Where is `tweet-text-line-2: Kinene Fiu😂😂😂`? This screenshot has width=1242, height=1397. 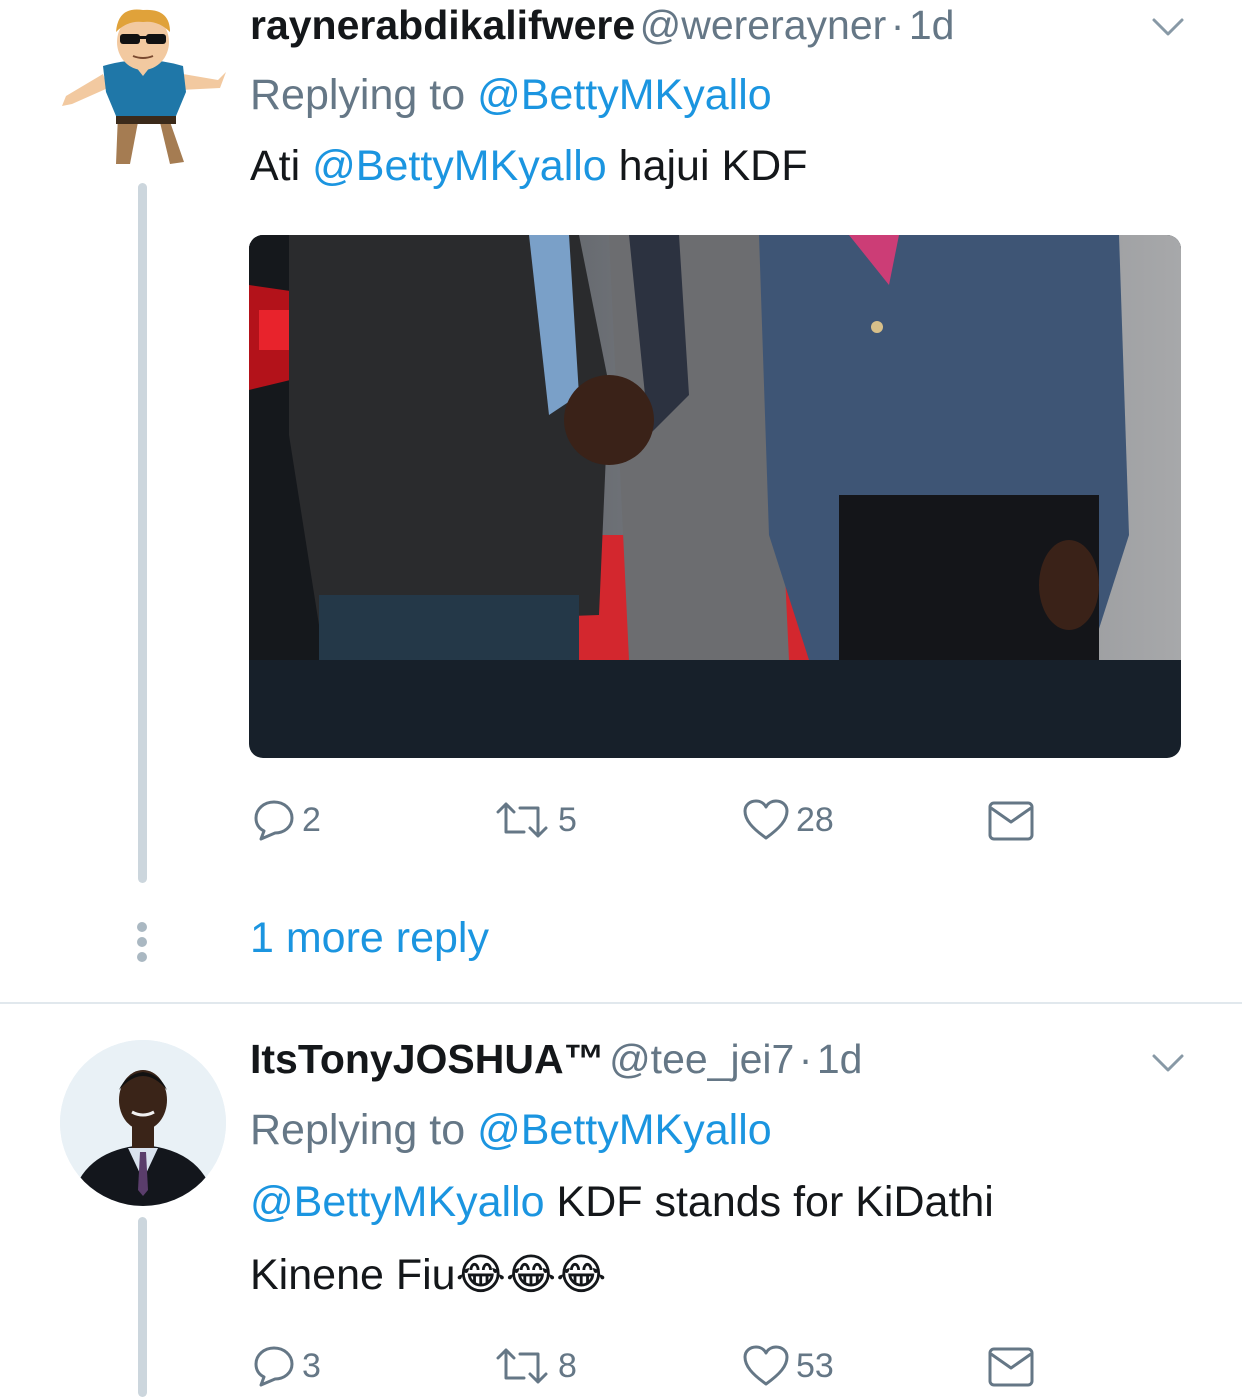 tweet-text-line-2: Kinene Fiu😂😂😂 is located at coordinates (428, 1275).